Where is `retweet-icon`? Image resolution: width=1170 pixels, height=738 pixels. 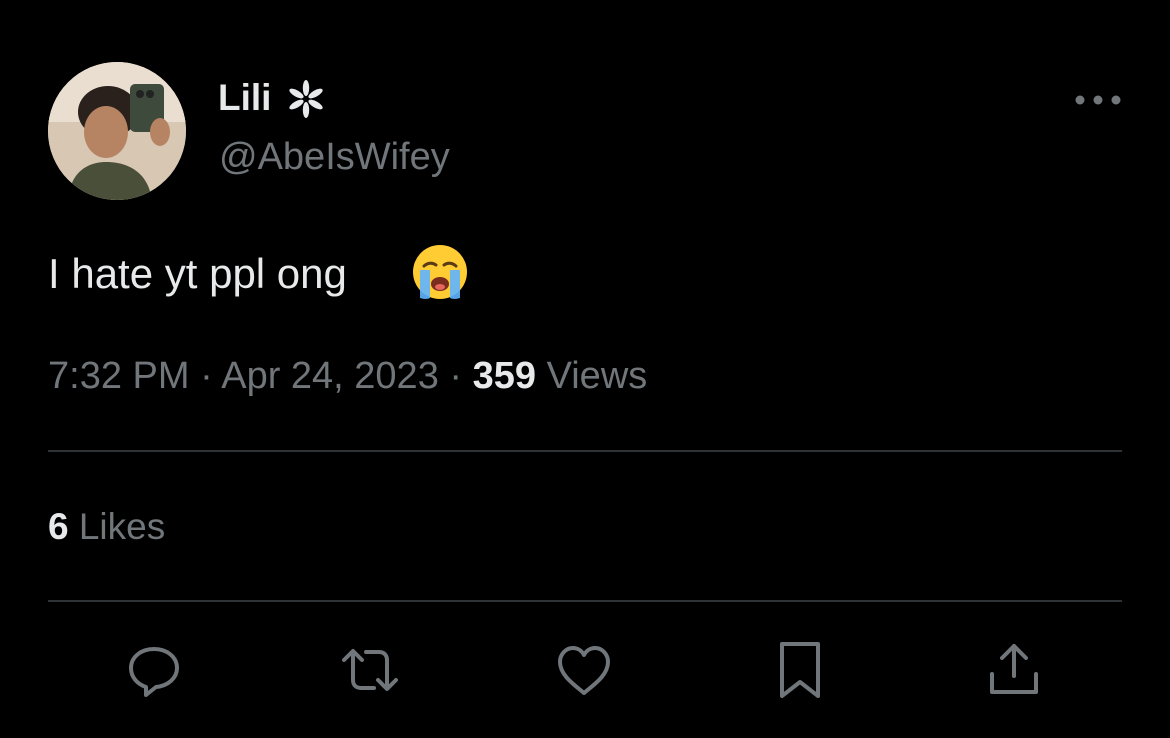 retweet-icon is located at coordinates (370, 670).